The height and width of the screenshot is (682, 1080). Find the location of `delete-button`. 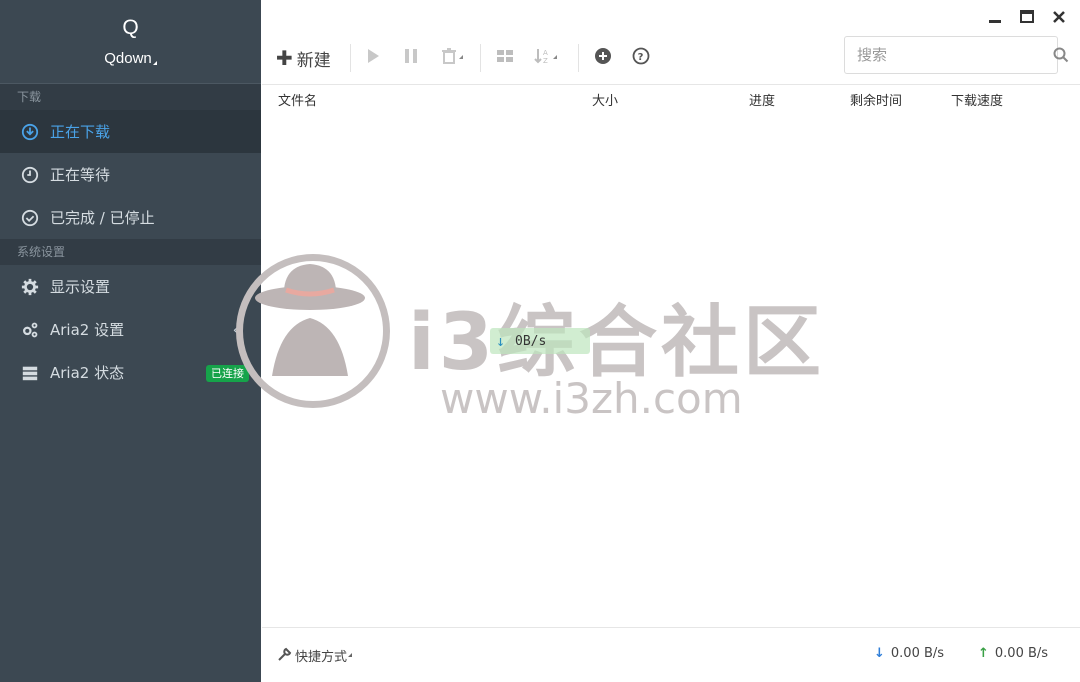

delete-button is located at coordinates (451, 58).